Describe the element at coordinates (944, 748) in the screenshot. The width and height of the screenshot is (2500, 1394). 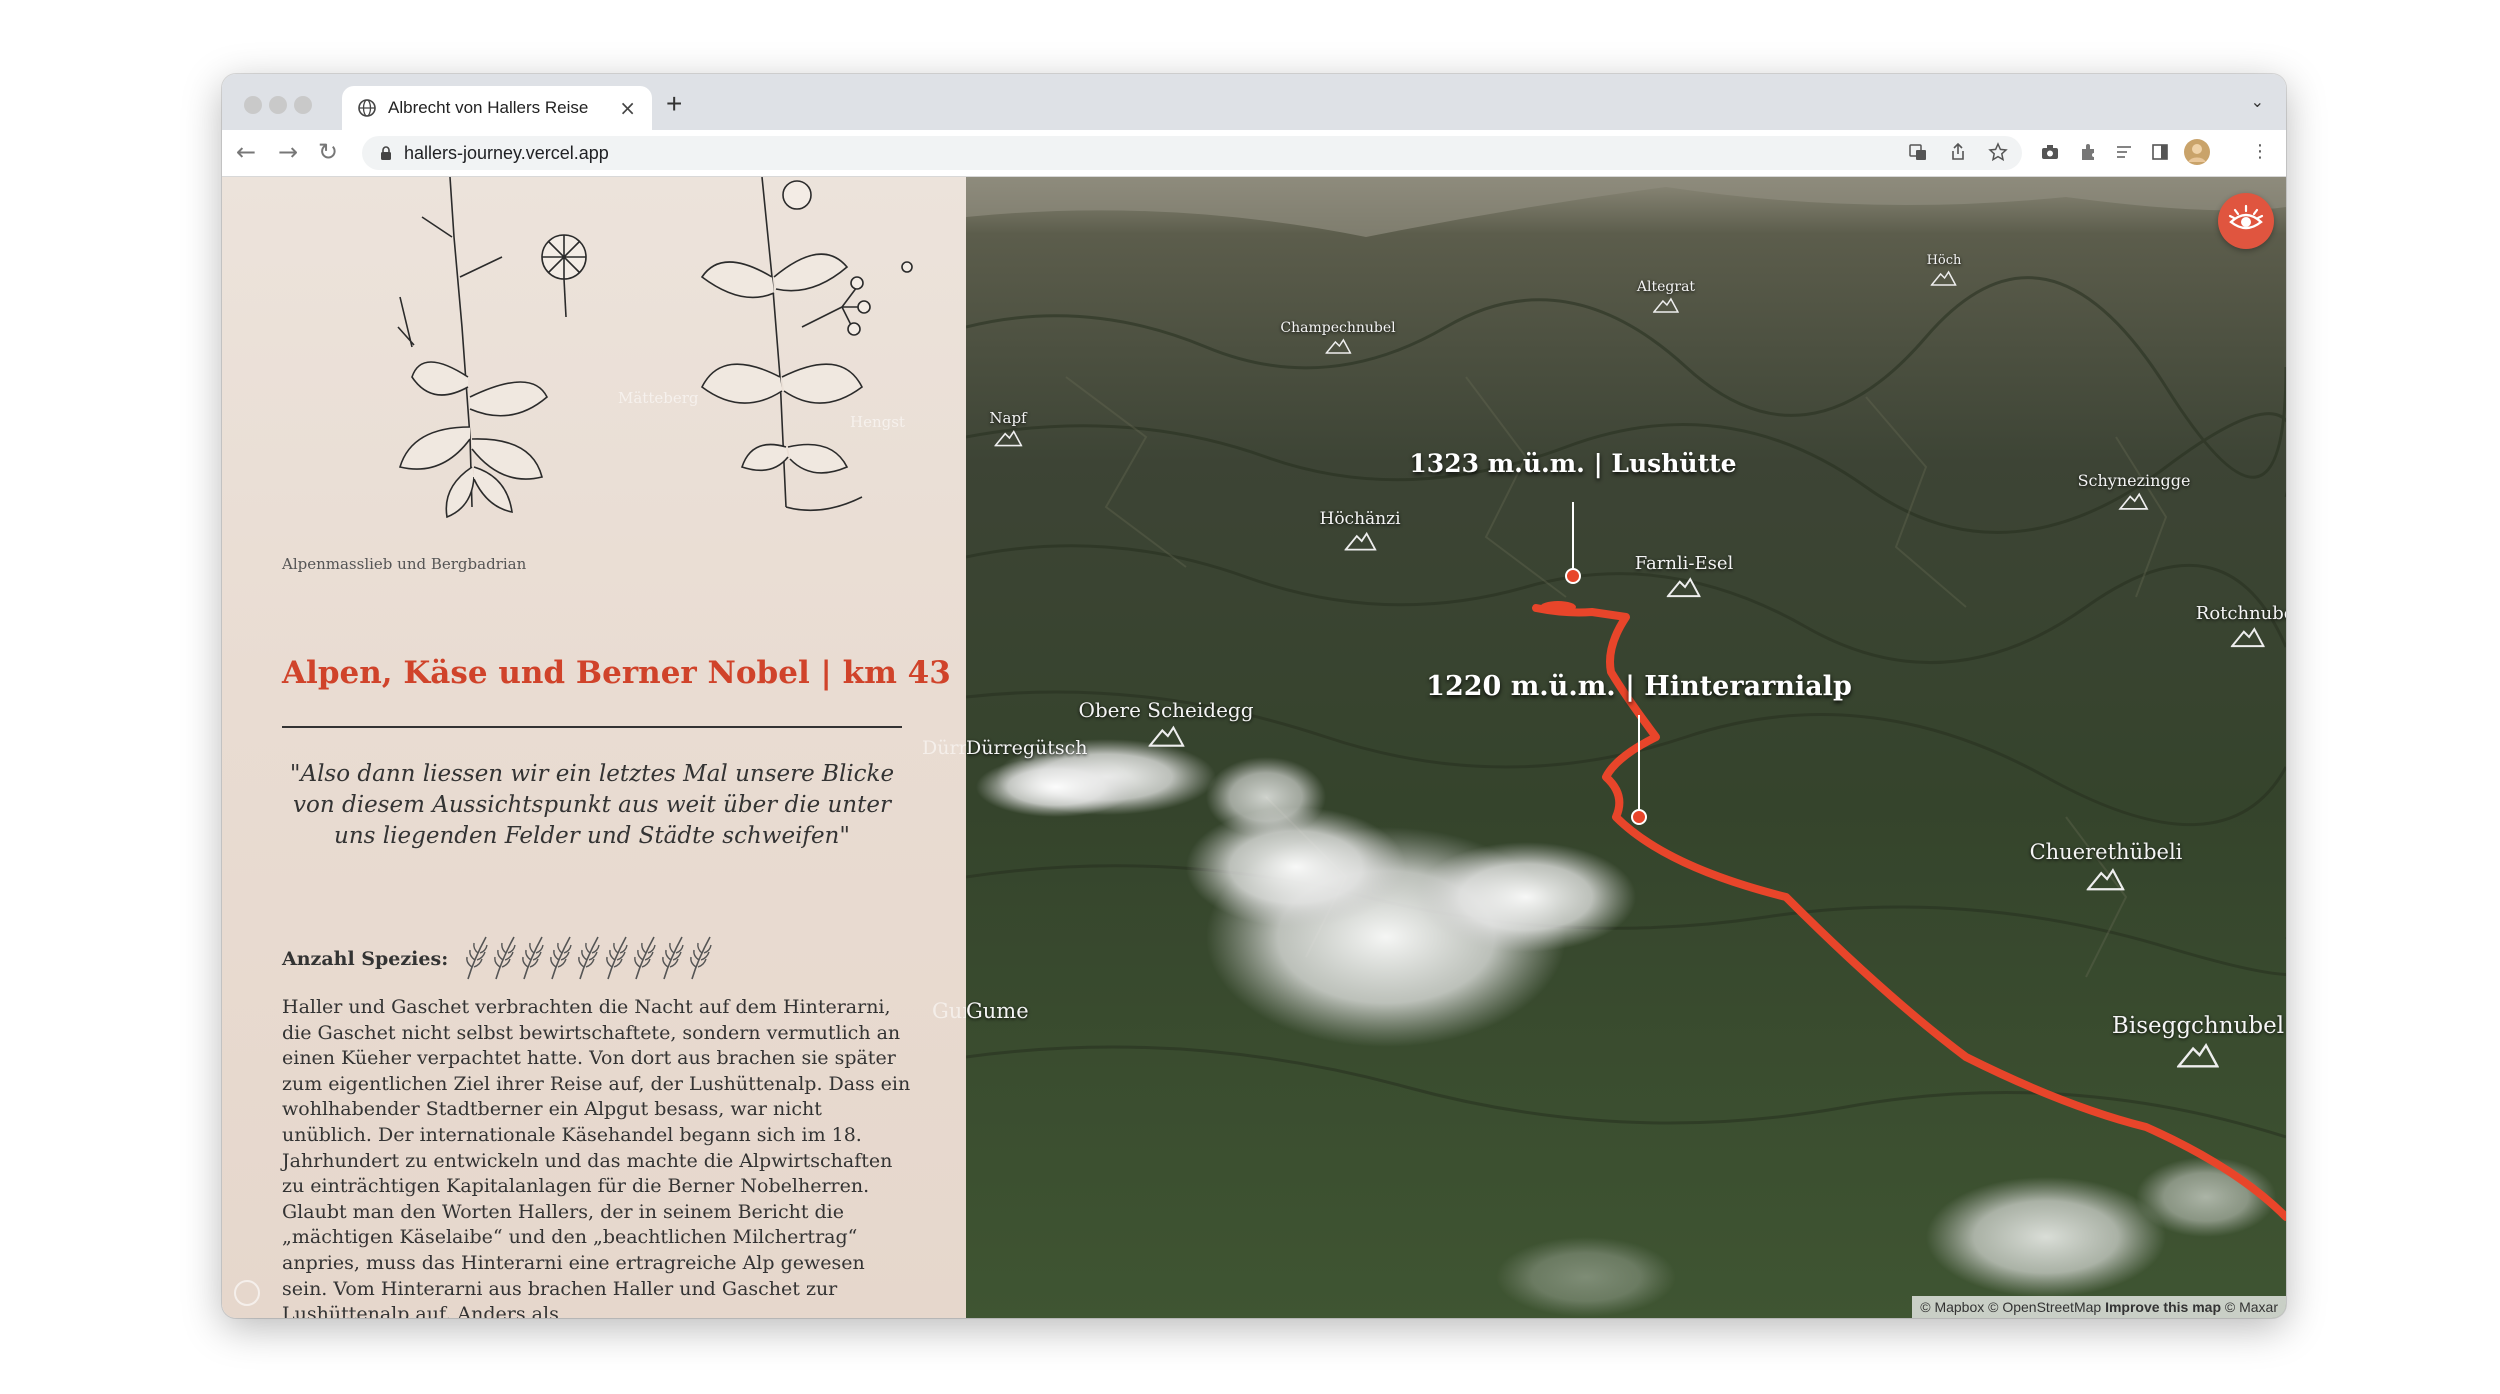
I see `ghost-map-label: Dürregütsch` at that location.